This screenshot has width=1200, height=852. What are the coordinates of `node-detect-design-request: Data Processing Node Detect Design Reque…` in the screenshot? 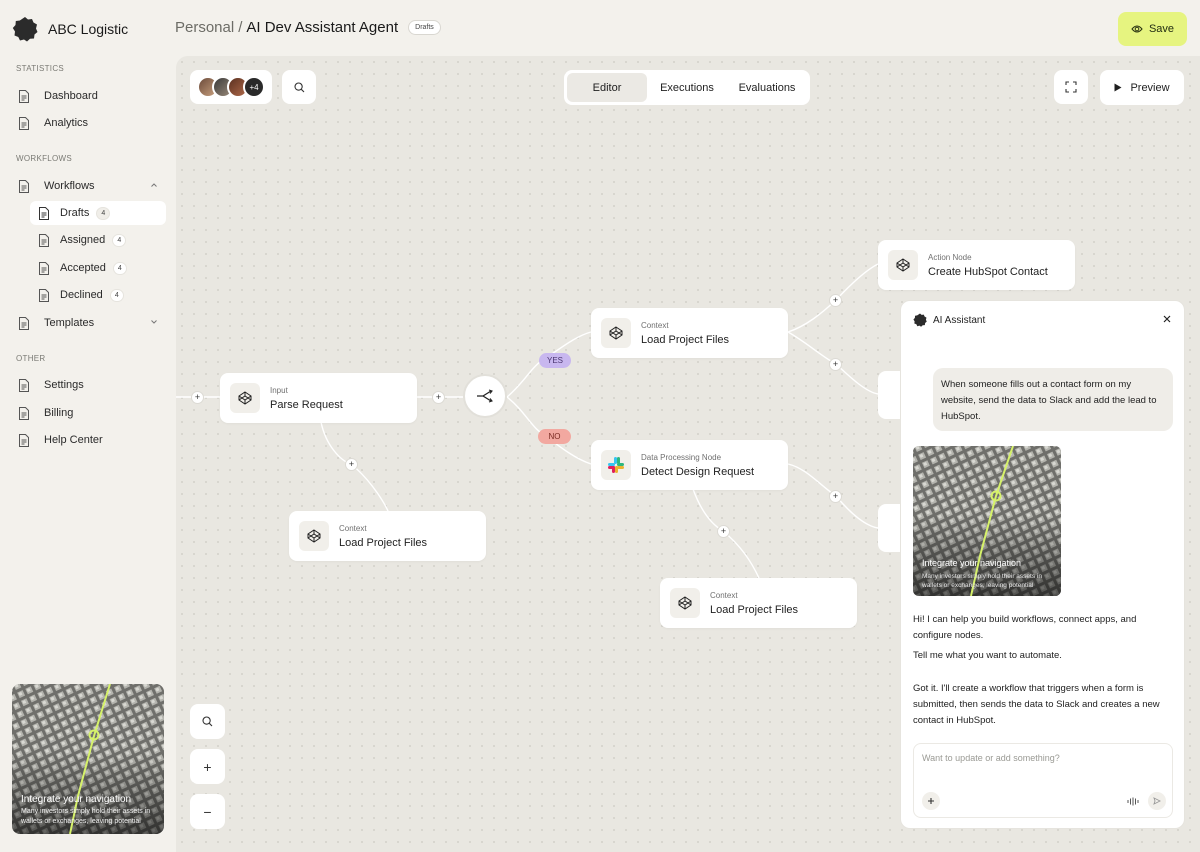 It's located at (689, 465).